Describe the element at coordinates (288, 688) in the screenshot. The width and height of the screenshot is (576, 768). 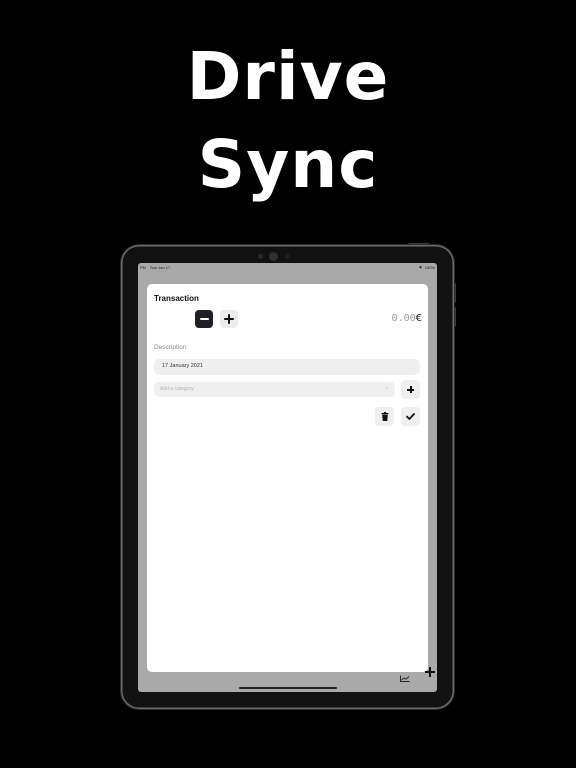
I see `home-indicator` at that location.